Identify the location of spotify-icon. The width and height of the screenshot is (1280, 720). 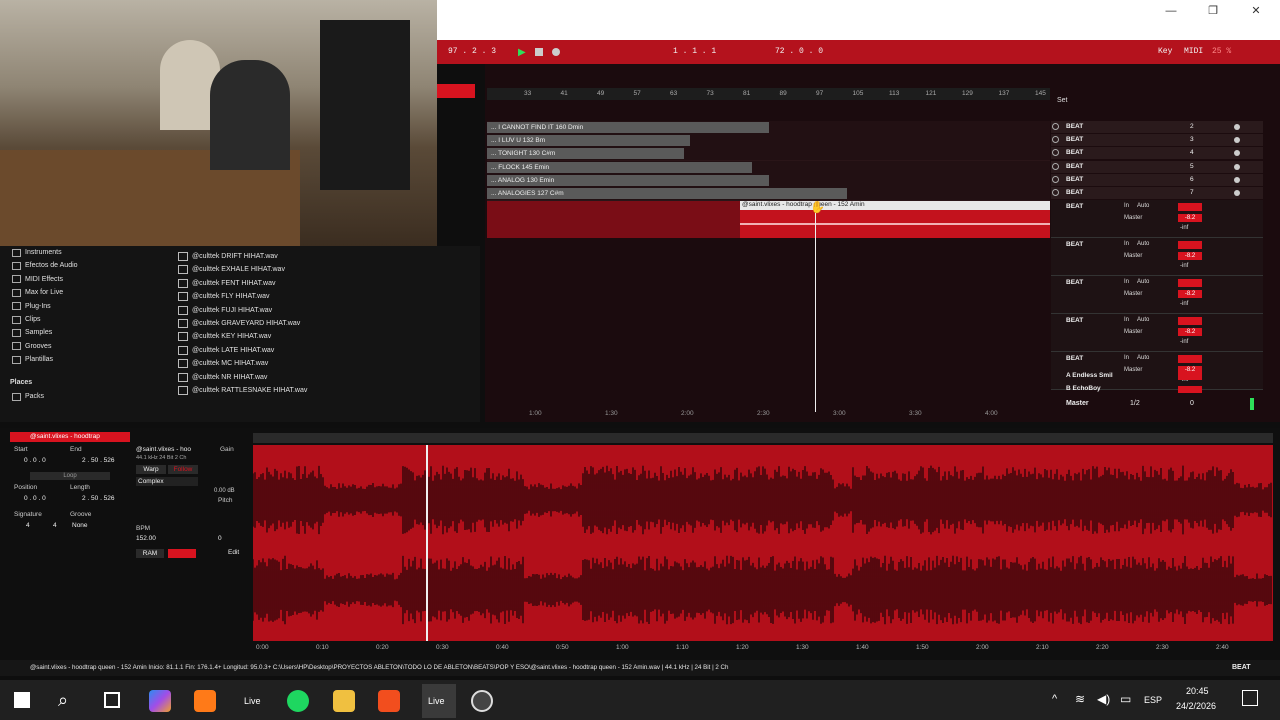
(298, 701).